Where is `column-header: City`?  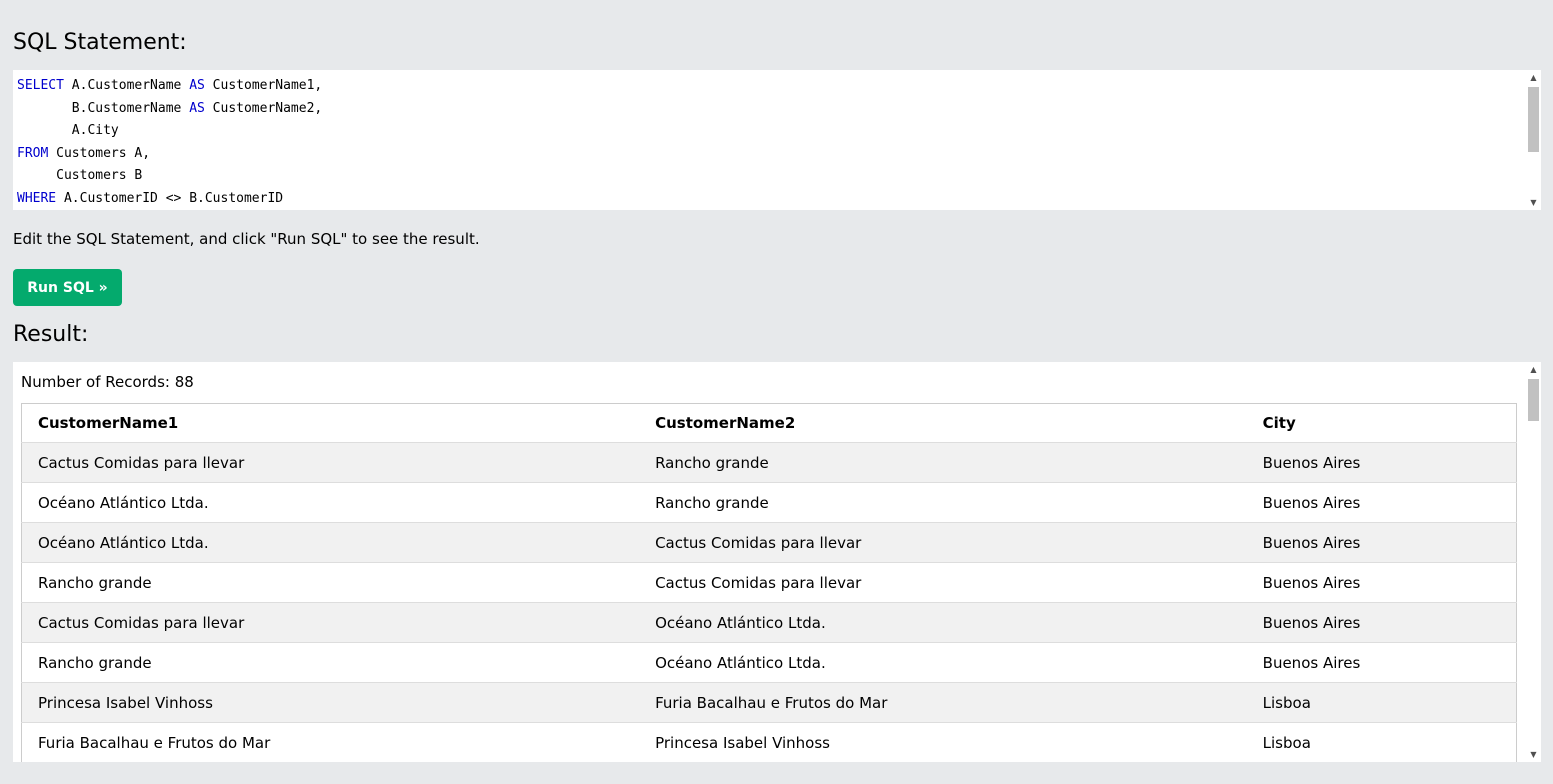 column-header: City is located at coordinates (1381, 423).